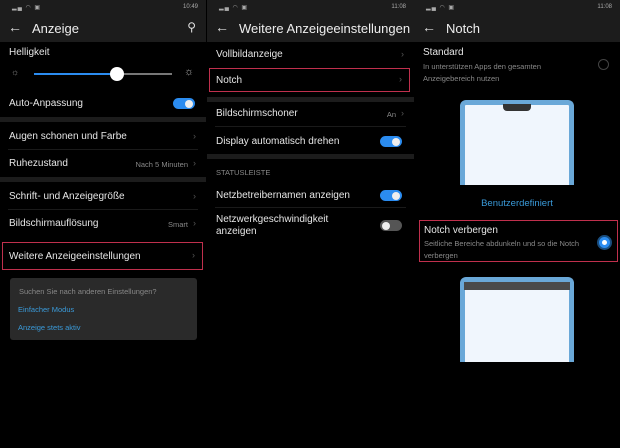 The image size is (620, 448). What do you see at coordinates (517, 28) in the screenshot?
I see `header: ← Notch` at bounding box center [517, 28].